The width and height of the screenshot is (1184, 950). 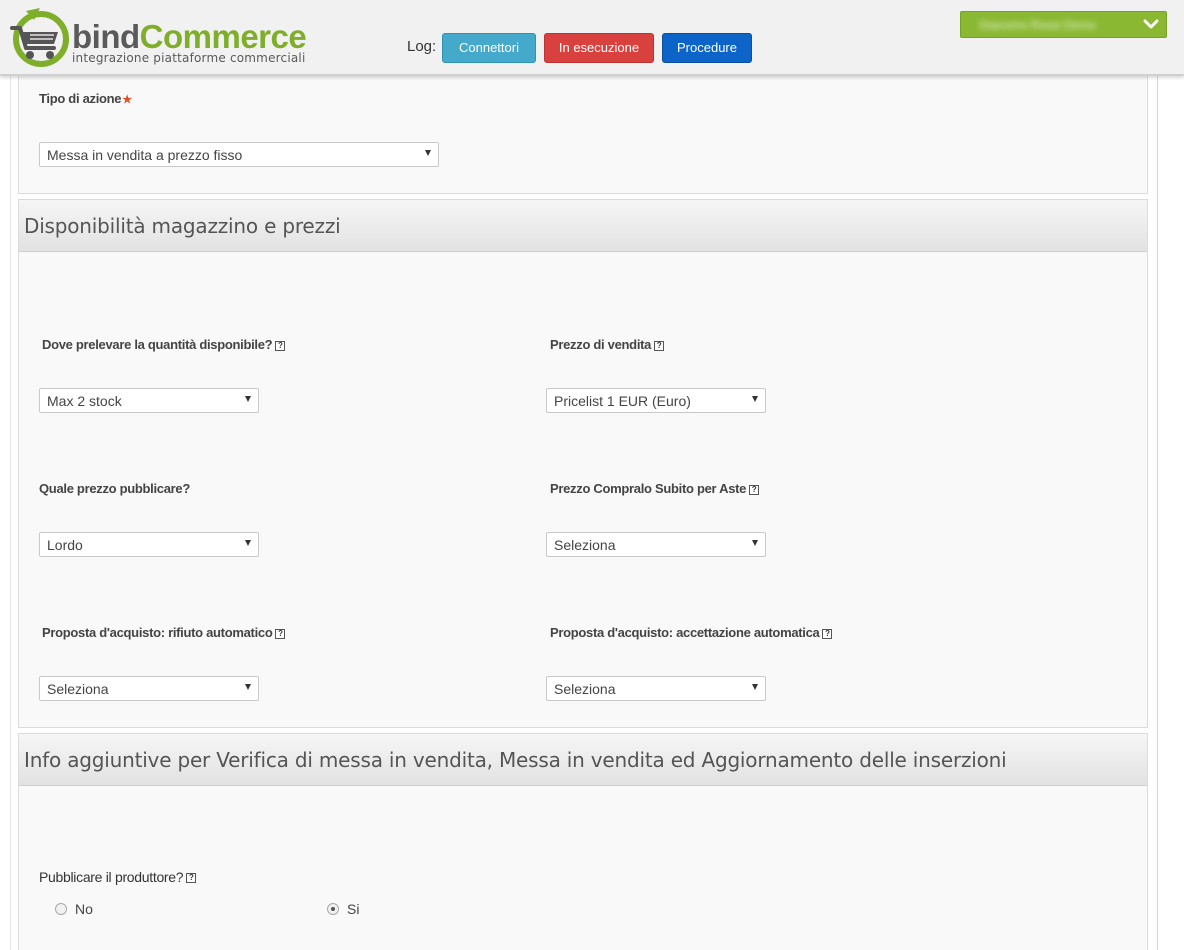 What do you see at coordinates (223, 36) in the screenshot?
I see `logo-name-commerce: Commerce` at bounding box center [223, 36].